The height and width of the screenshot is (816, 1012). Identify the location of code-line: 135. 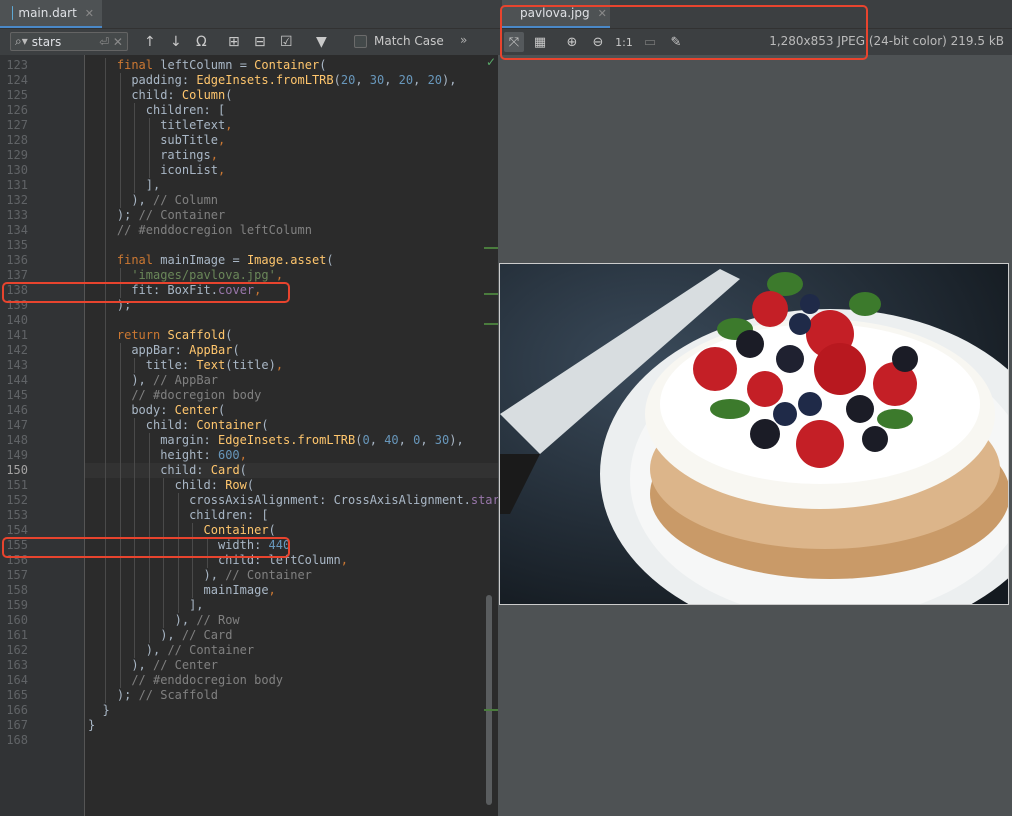
(249, 245).